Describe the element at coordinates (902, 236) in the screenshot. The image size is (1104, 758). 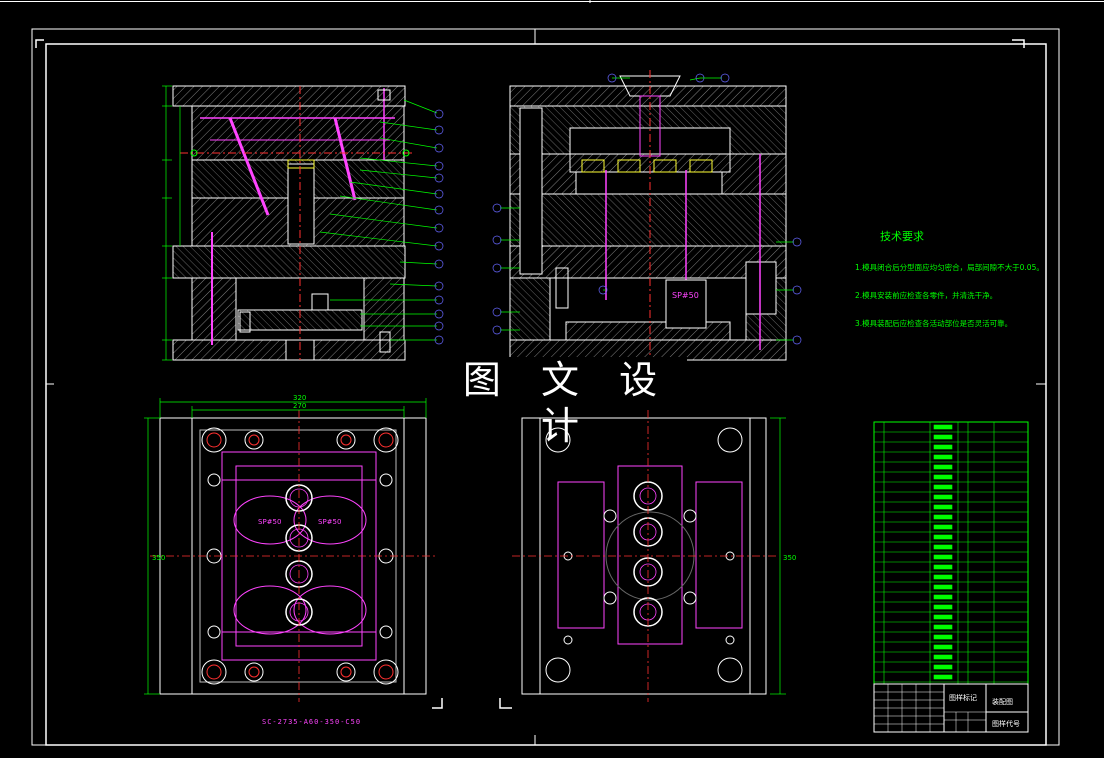
I see `technical-requirements-title: 技术要求` at that location.